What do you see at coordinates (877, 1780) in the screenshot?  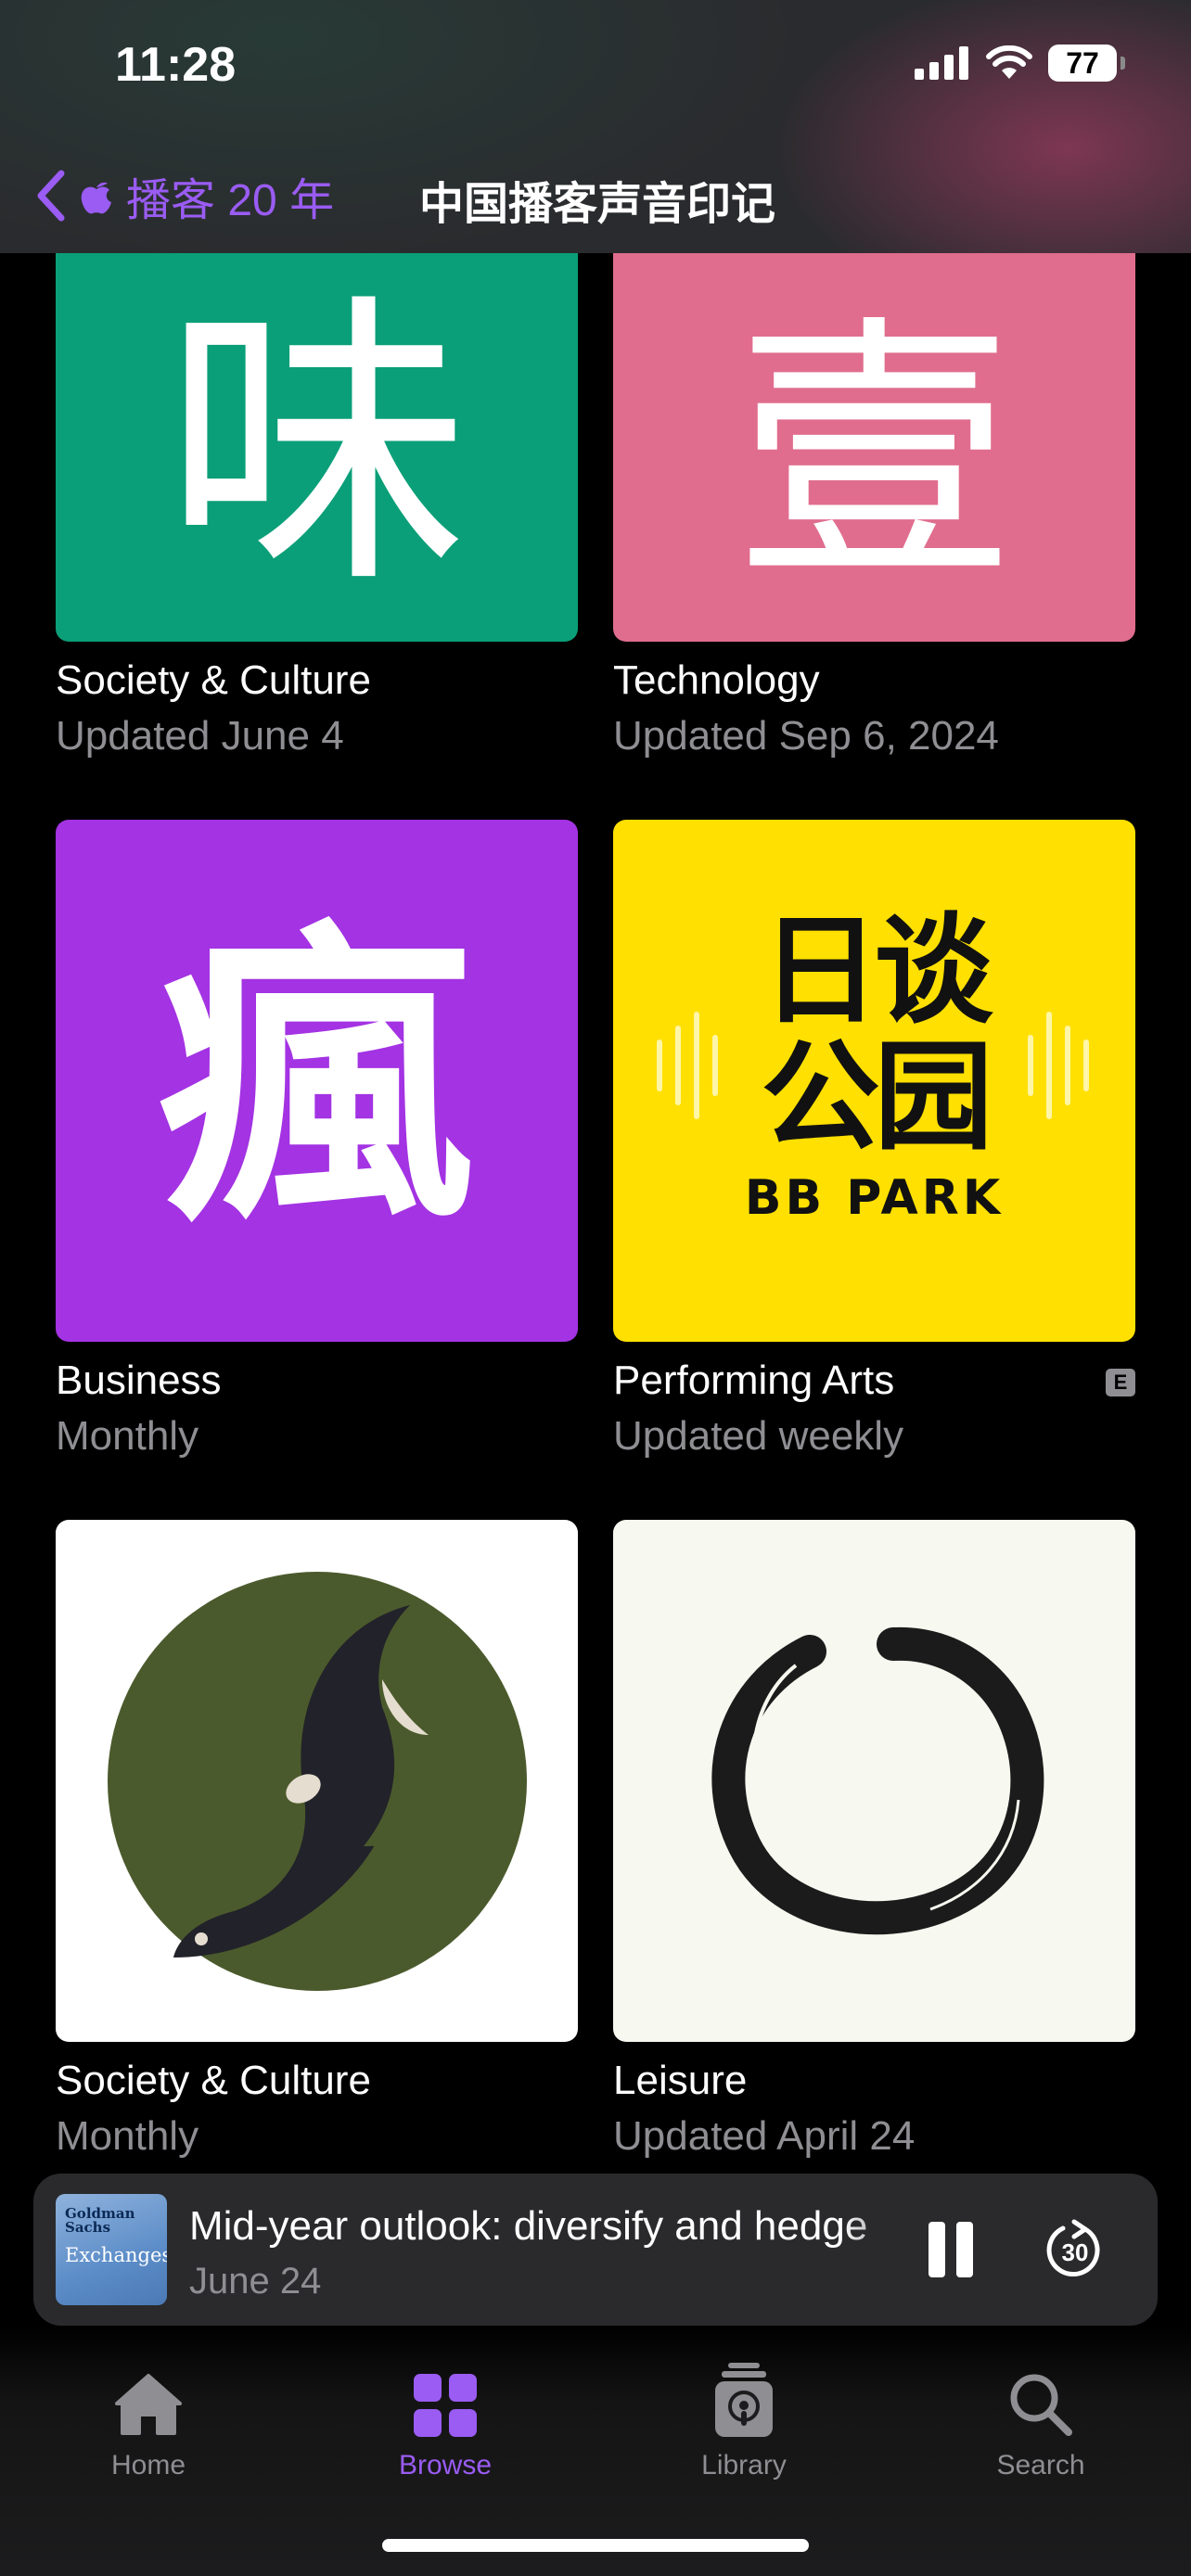 I see `ink-circle-logo-icon` at bounding box center [877, 1780].